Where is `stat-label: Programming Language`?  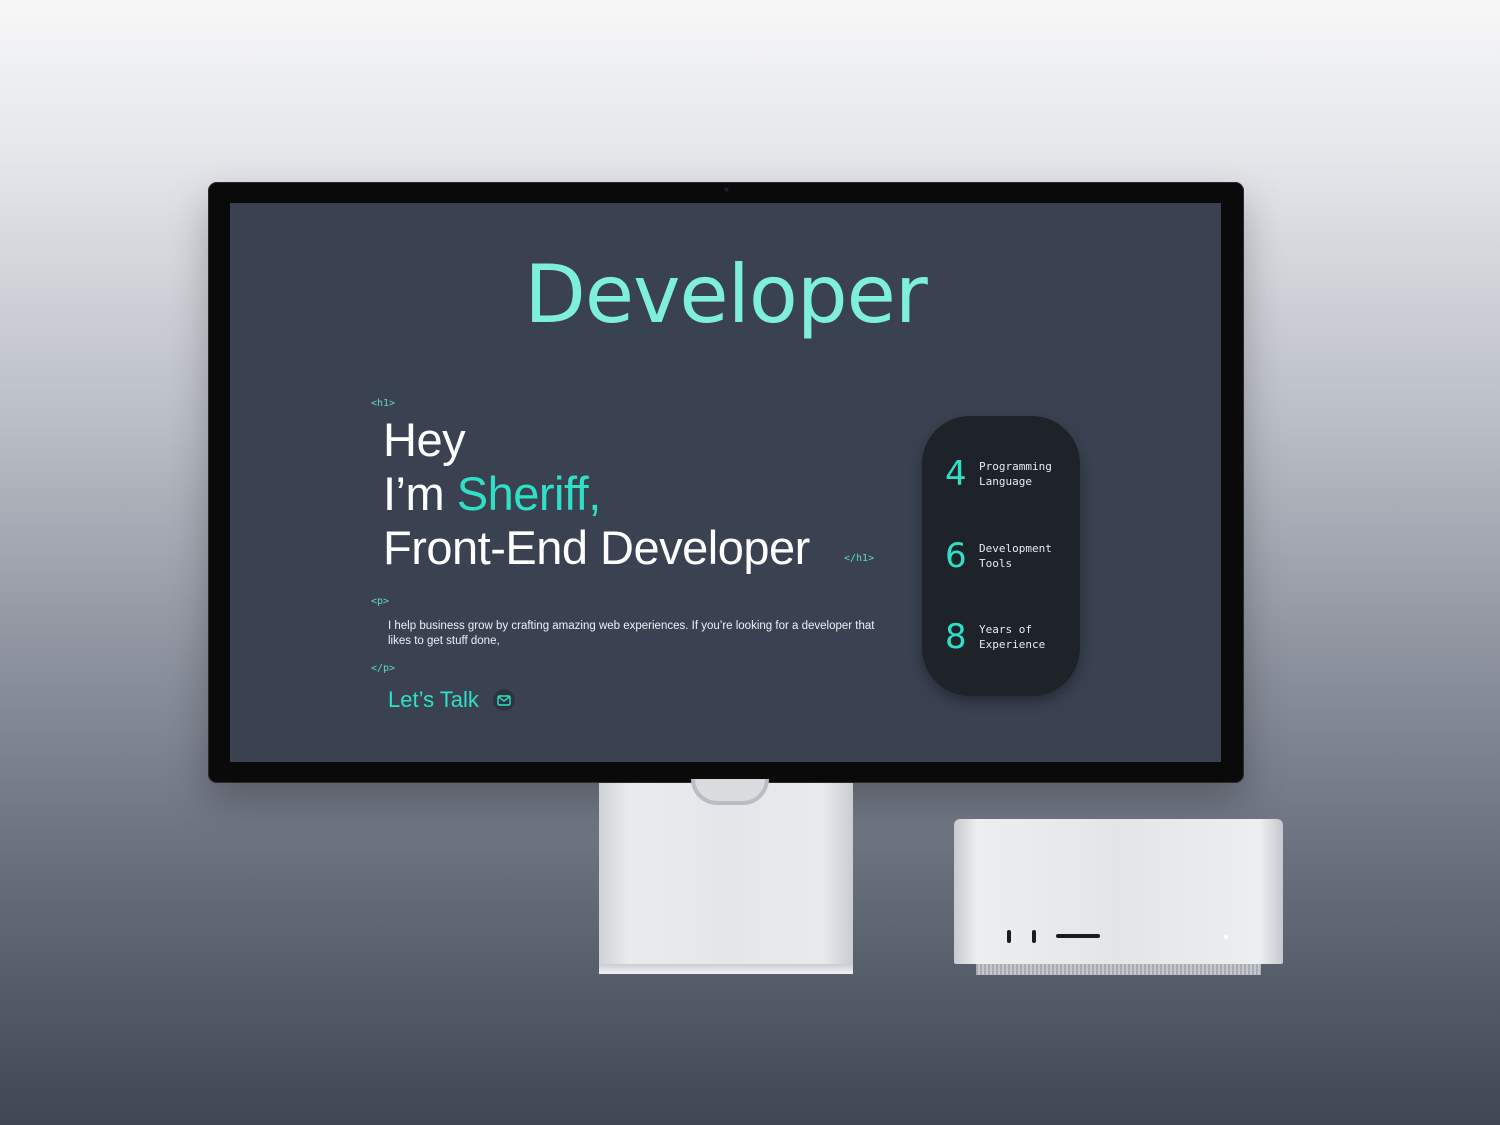 stat-label: Programming Language is located at coordinates (1015, 474).